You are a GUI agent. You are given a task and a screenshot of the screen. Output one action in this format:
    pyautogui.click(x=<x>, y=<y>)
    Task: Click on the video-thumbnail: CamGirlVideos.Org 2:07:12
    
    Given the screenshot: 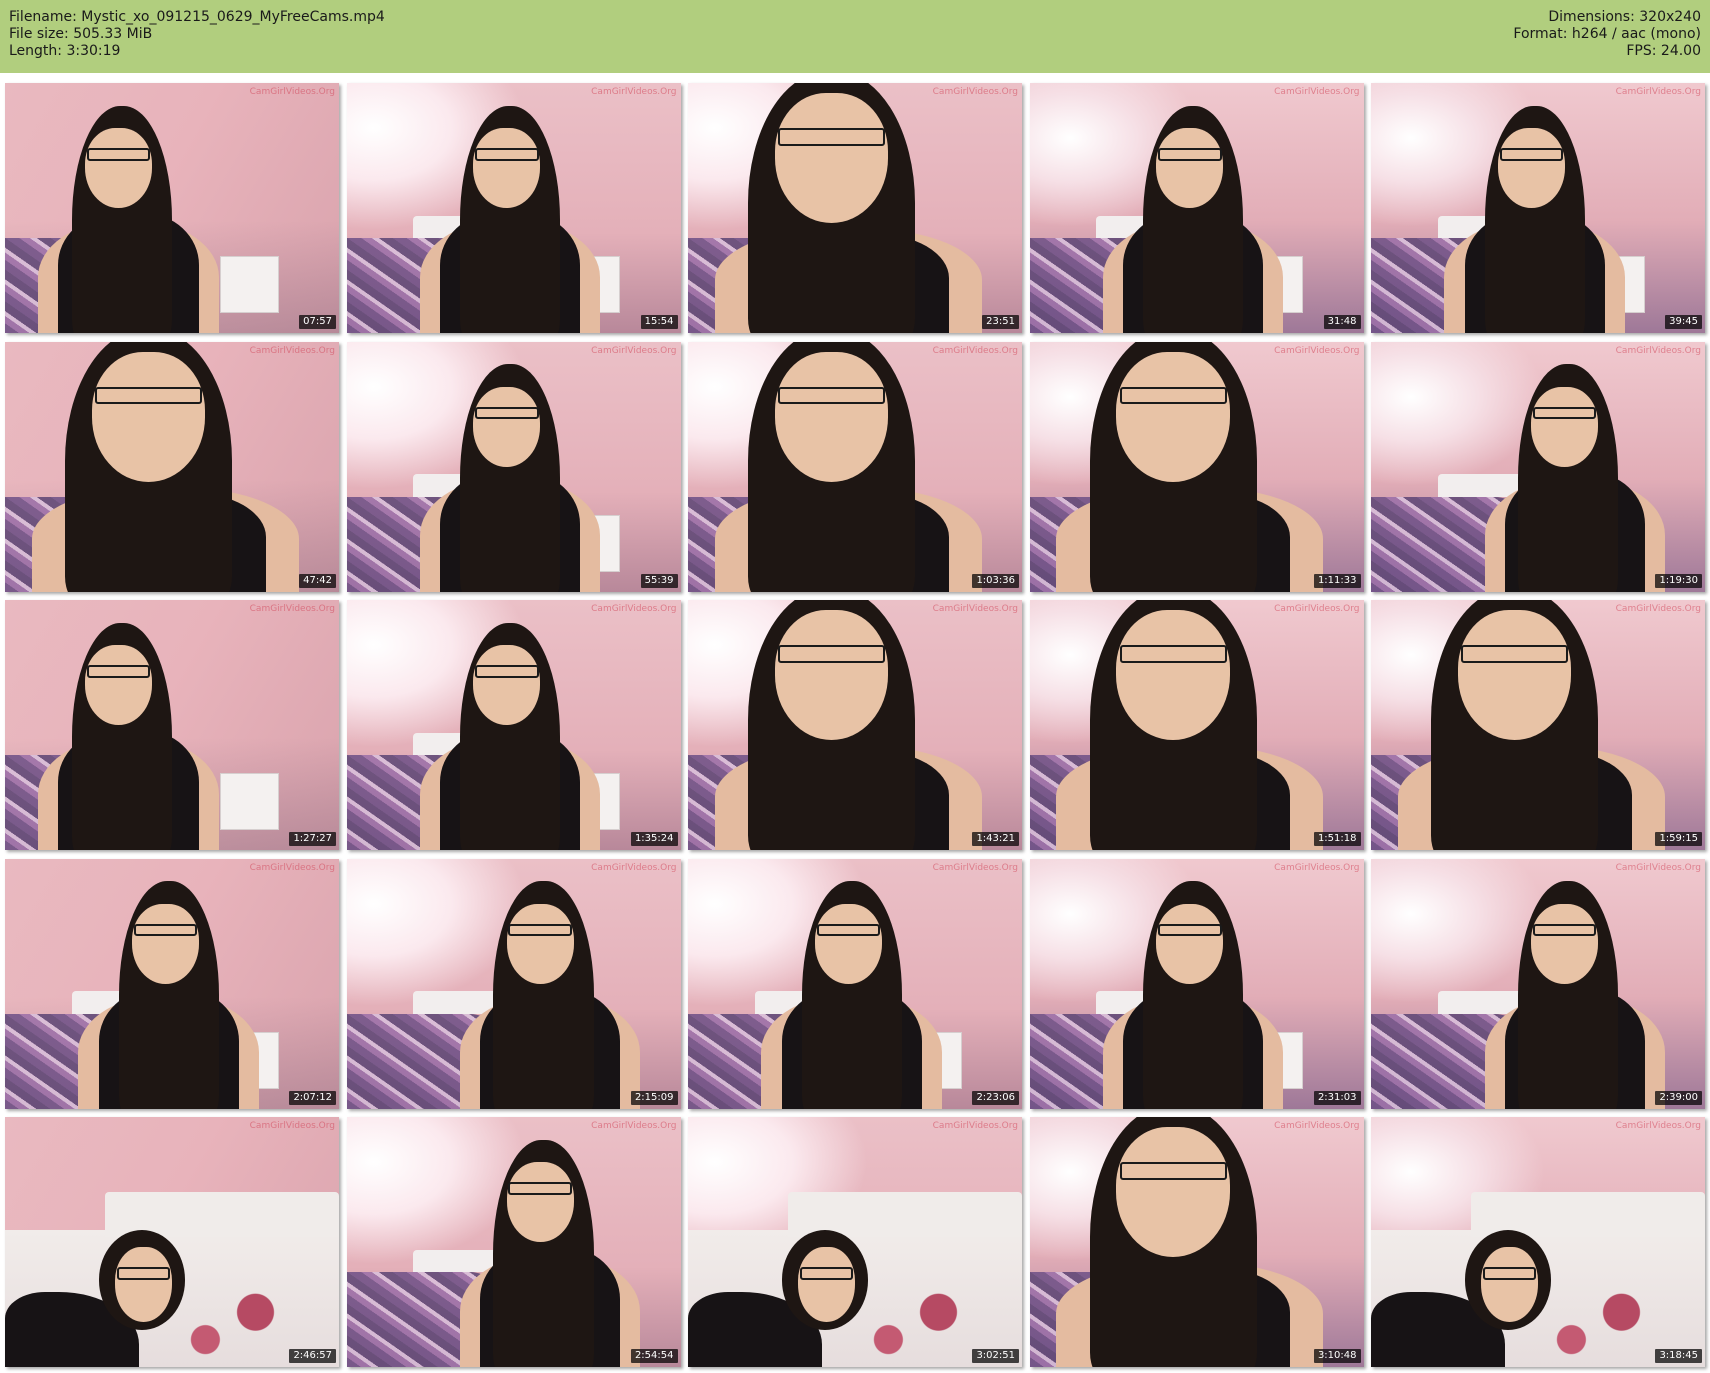 What is the action you would take?
    pyautogui.click(x=172, y=983)
    